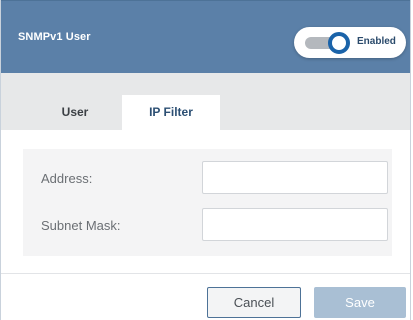 The image size is (413, 320). What do you see at coordinates (376, 41) in the screenshot?
I see `enabled-toggle-label: Enabled` at bounding box center [376, 41].